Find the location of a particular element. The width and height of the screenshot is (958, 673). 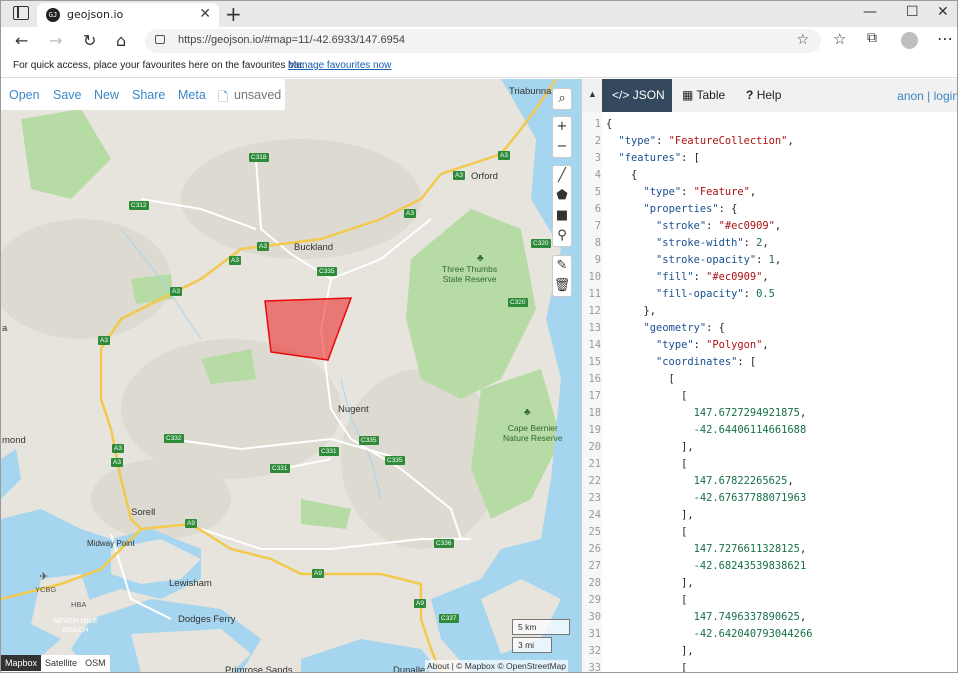

tab-actions-icon is located at coordinates (21, 13).